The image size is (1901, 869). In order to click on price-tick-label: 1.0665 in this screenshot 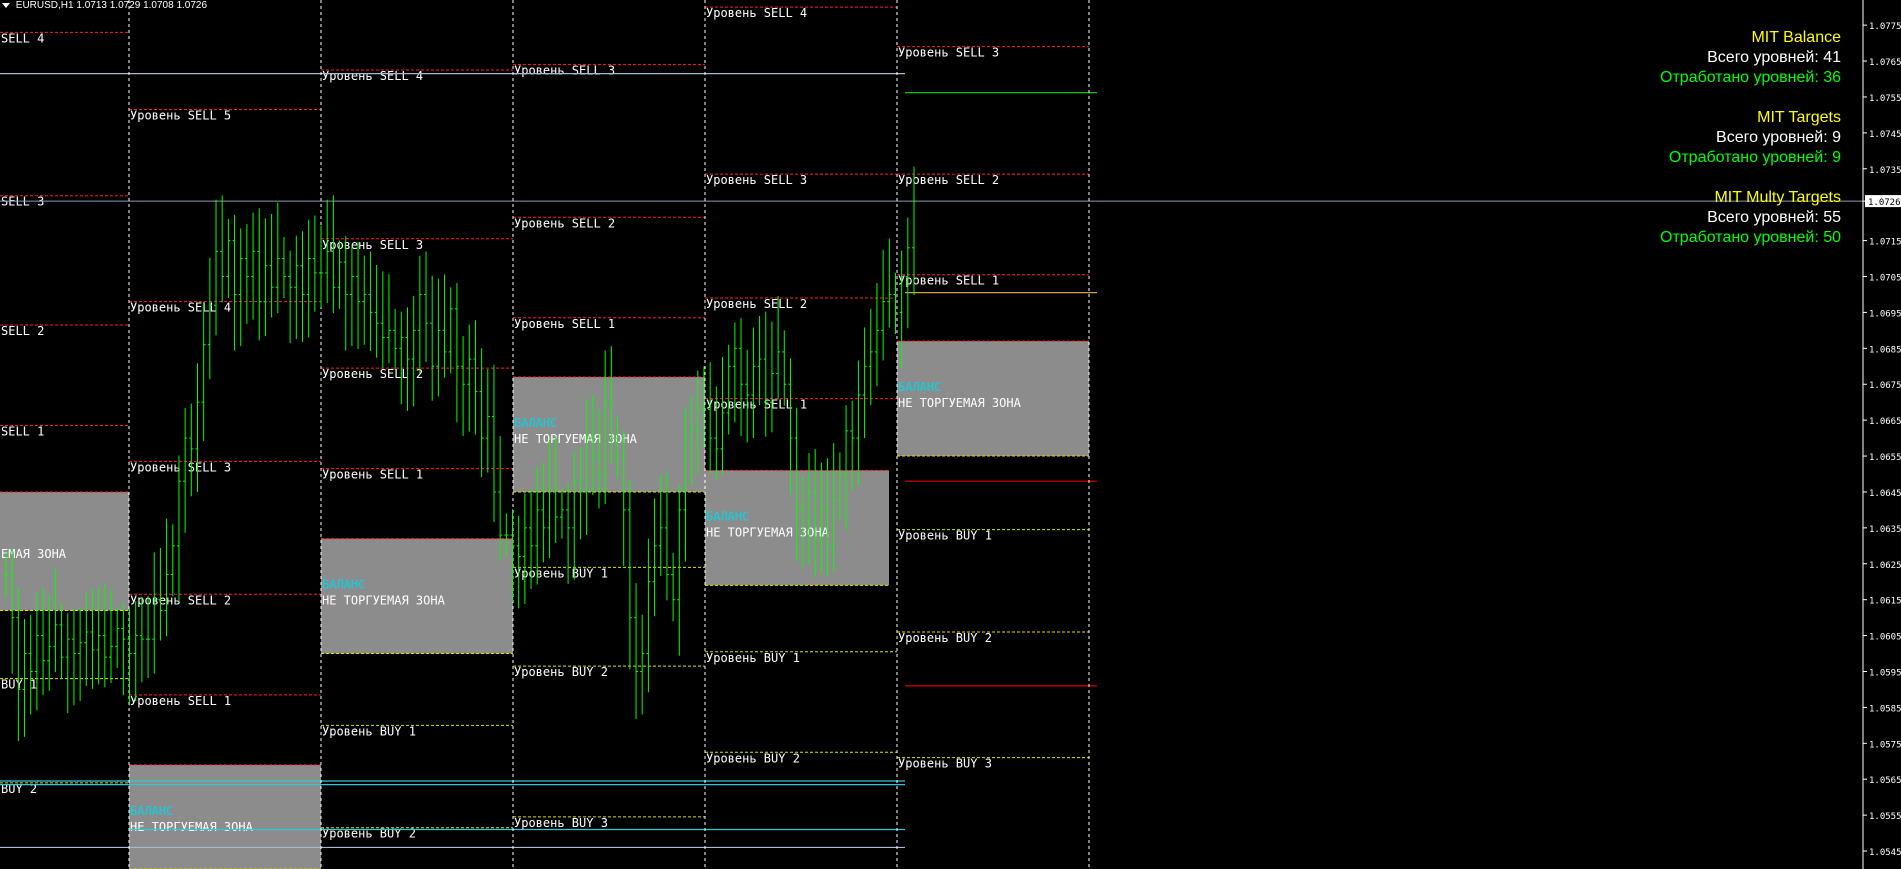, I will do `click(1885, 422)`.